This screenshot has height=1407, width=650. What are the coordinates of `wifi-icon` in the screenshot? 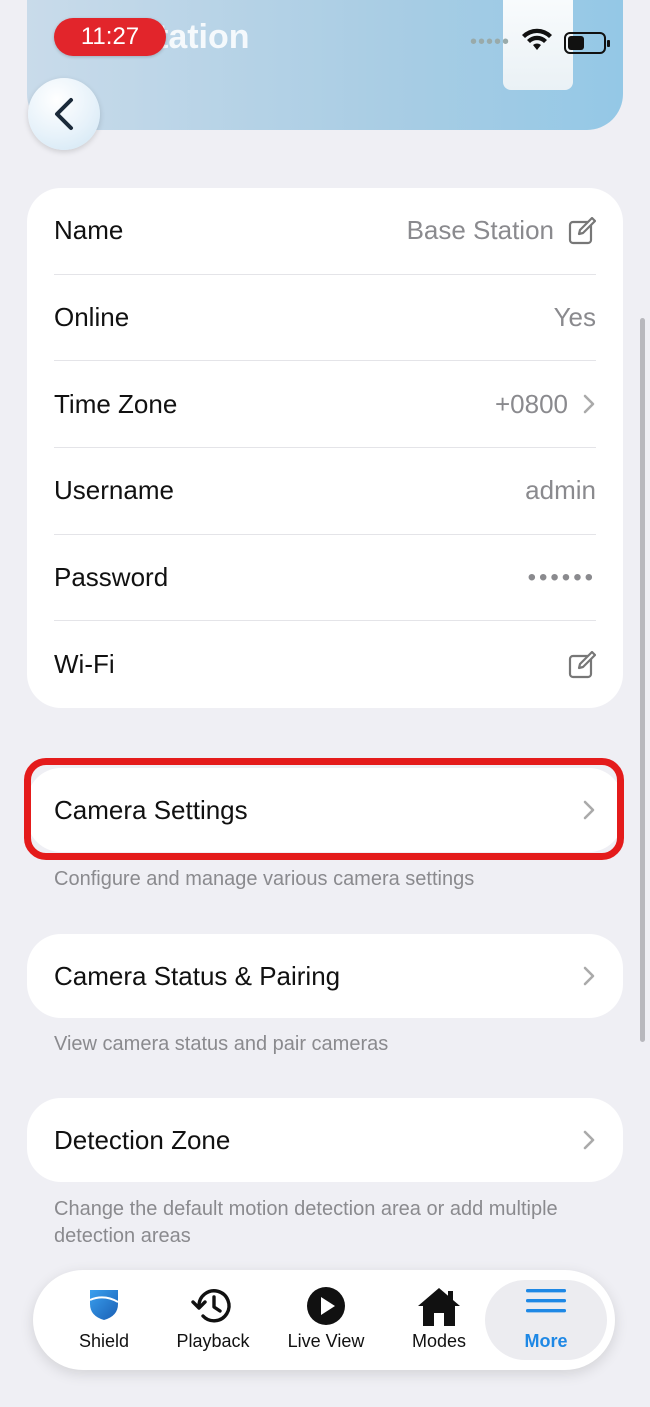 It's located at (537, 42).